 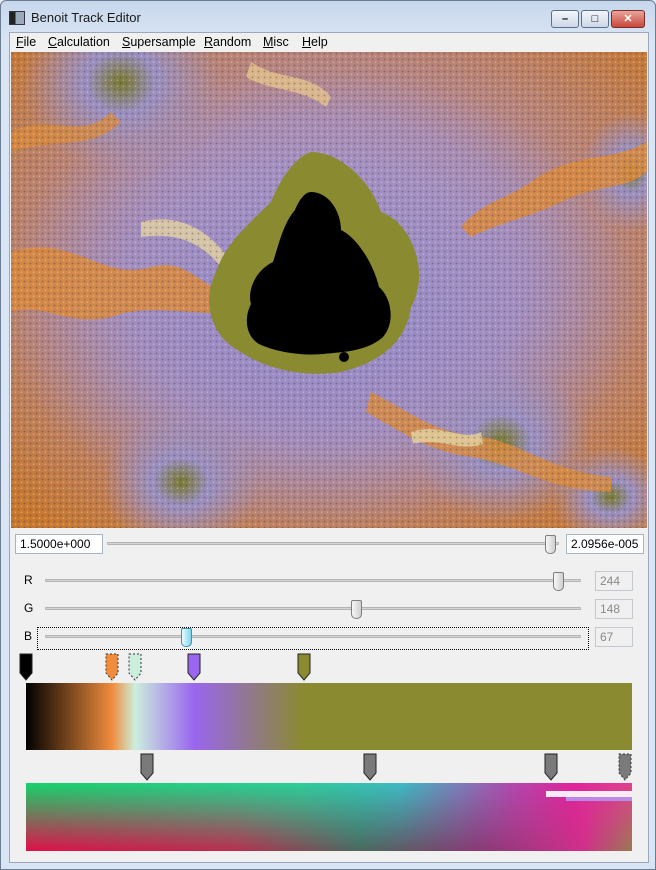 What do you see at coordinates (186, 637) in the screenshot?
I see `blue-slider-thumb` at bounding box center [186, 637].